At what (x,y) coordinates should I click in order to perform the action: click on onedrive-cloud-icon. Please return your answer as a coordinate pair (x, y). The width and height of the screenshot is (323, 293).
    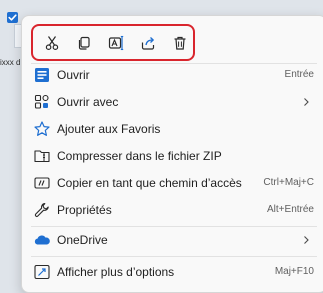
    Looking at the image, I should click on (42, 240).